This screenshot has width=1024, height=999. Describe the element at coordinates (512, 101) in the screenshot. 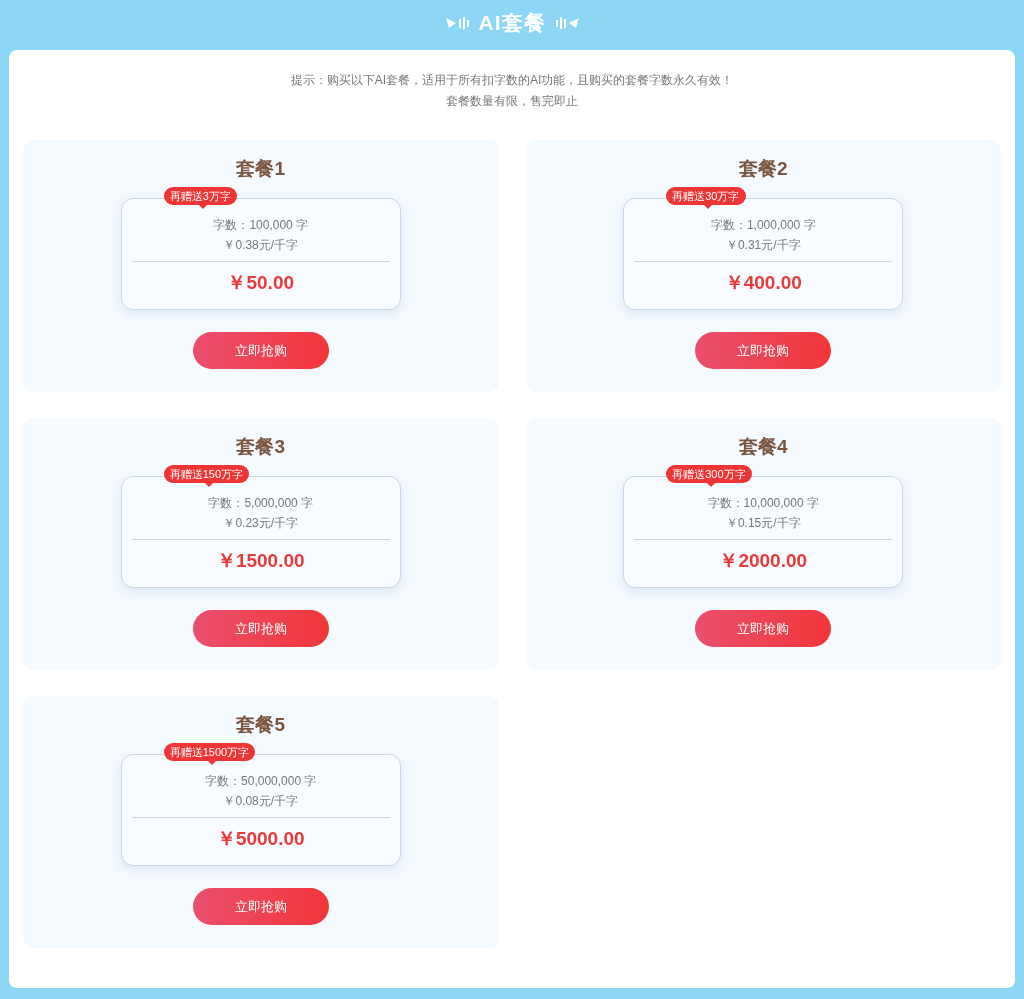

I see `notice-text: 套餐数量有限，售完即止` at that location.